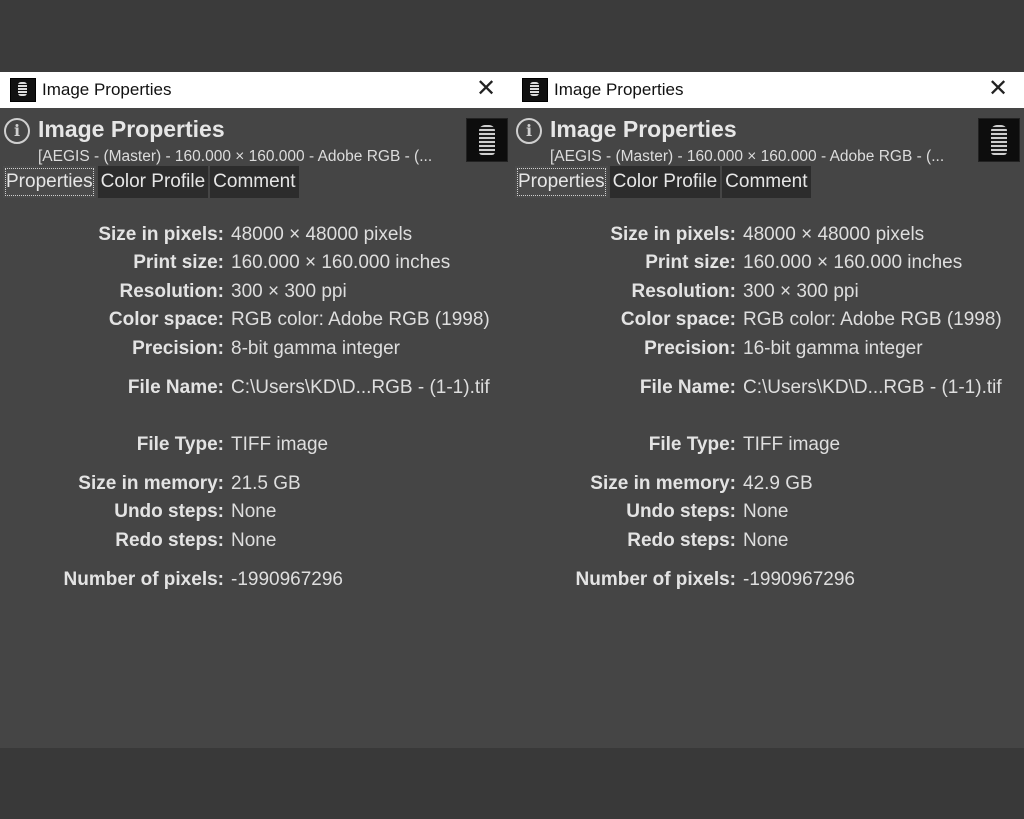  What do you see at coordinates (266, 483) in the screenshot?
I see `property-value: 21.5 GB` at bounding box center [266, 483].